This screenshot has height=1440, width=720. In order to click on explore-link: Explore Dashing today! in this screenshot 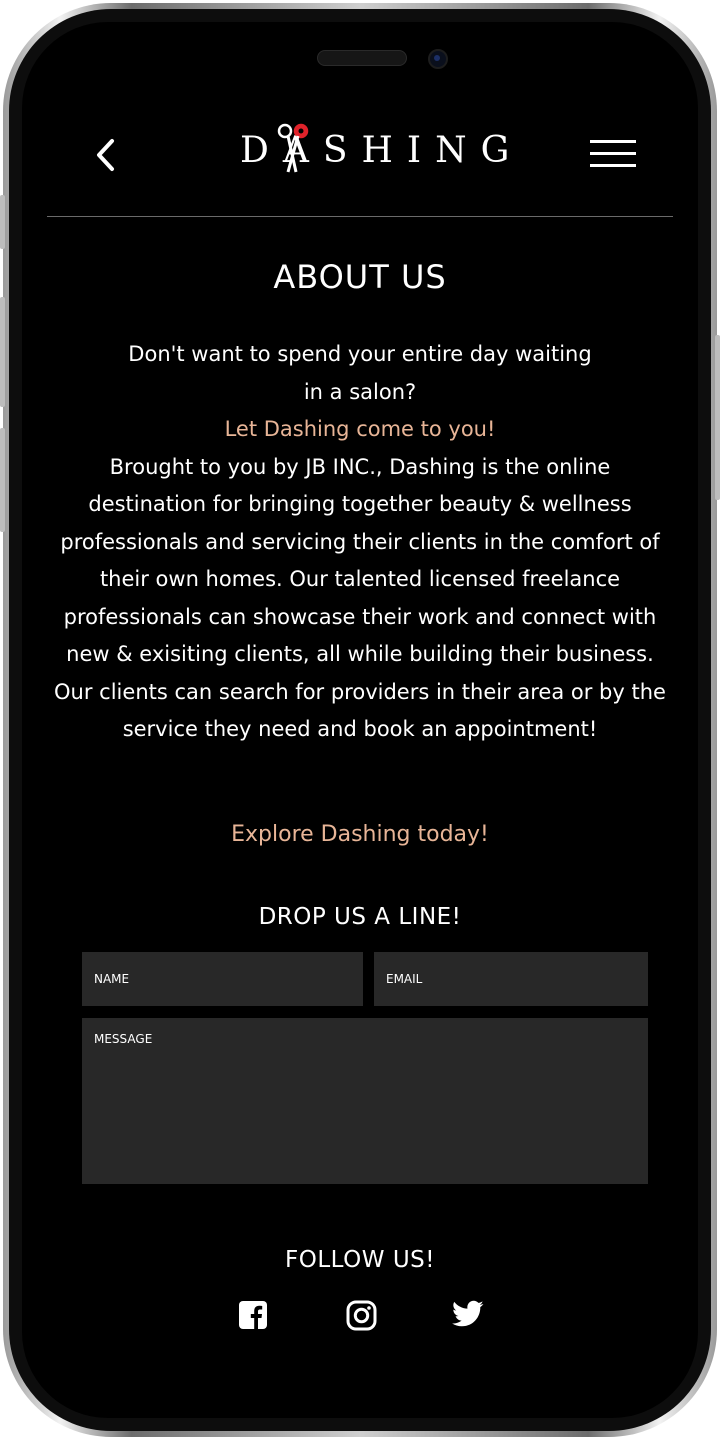, I will do `click(360, 834)`.